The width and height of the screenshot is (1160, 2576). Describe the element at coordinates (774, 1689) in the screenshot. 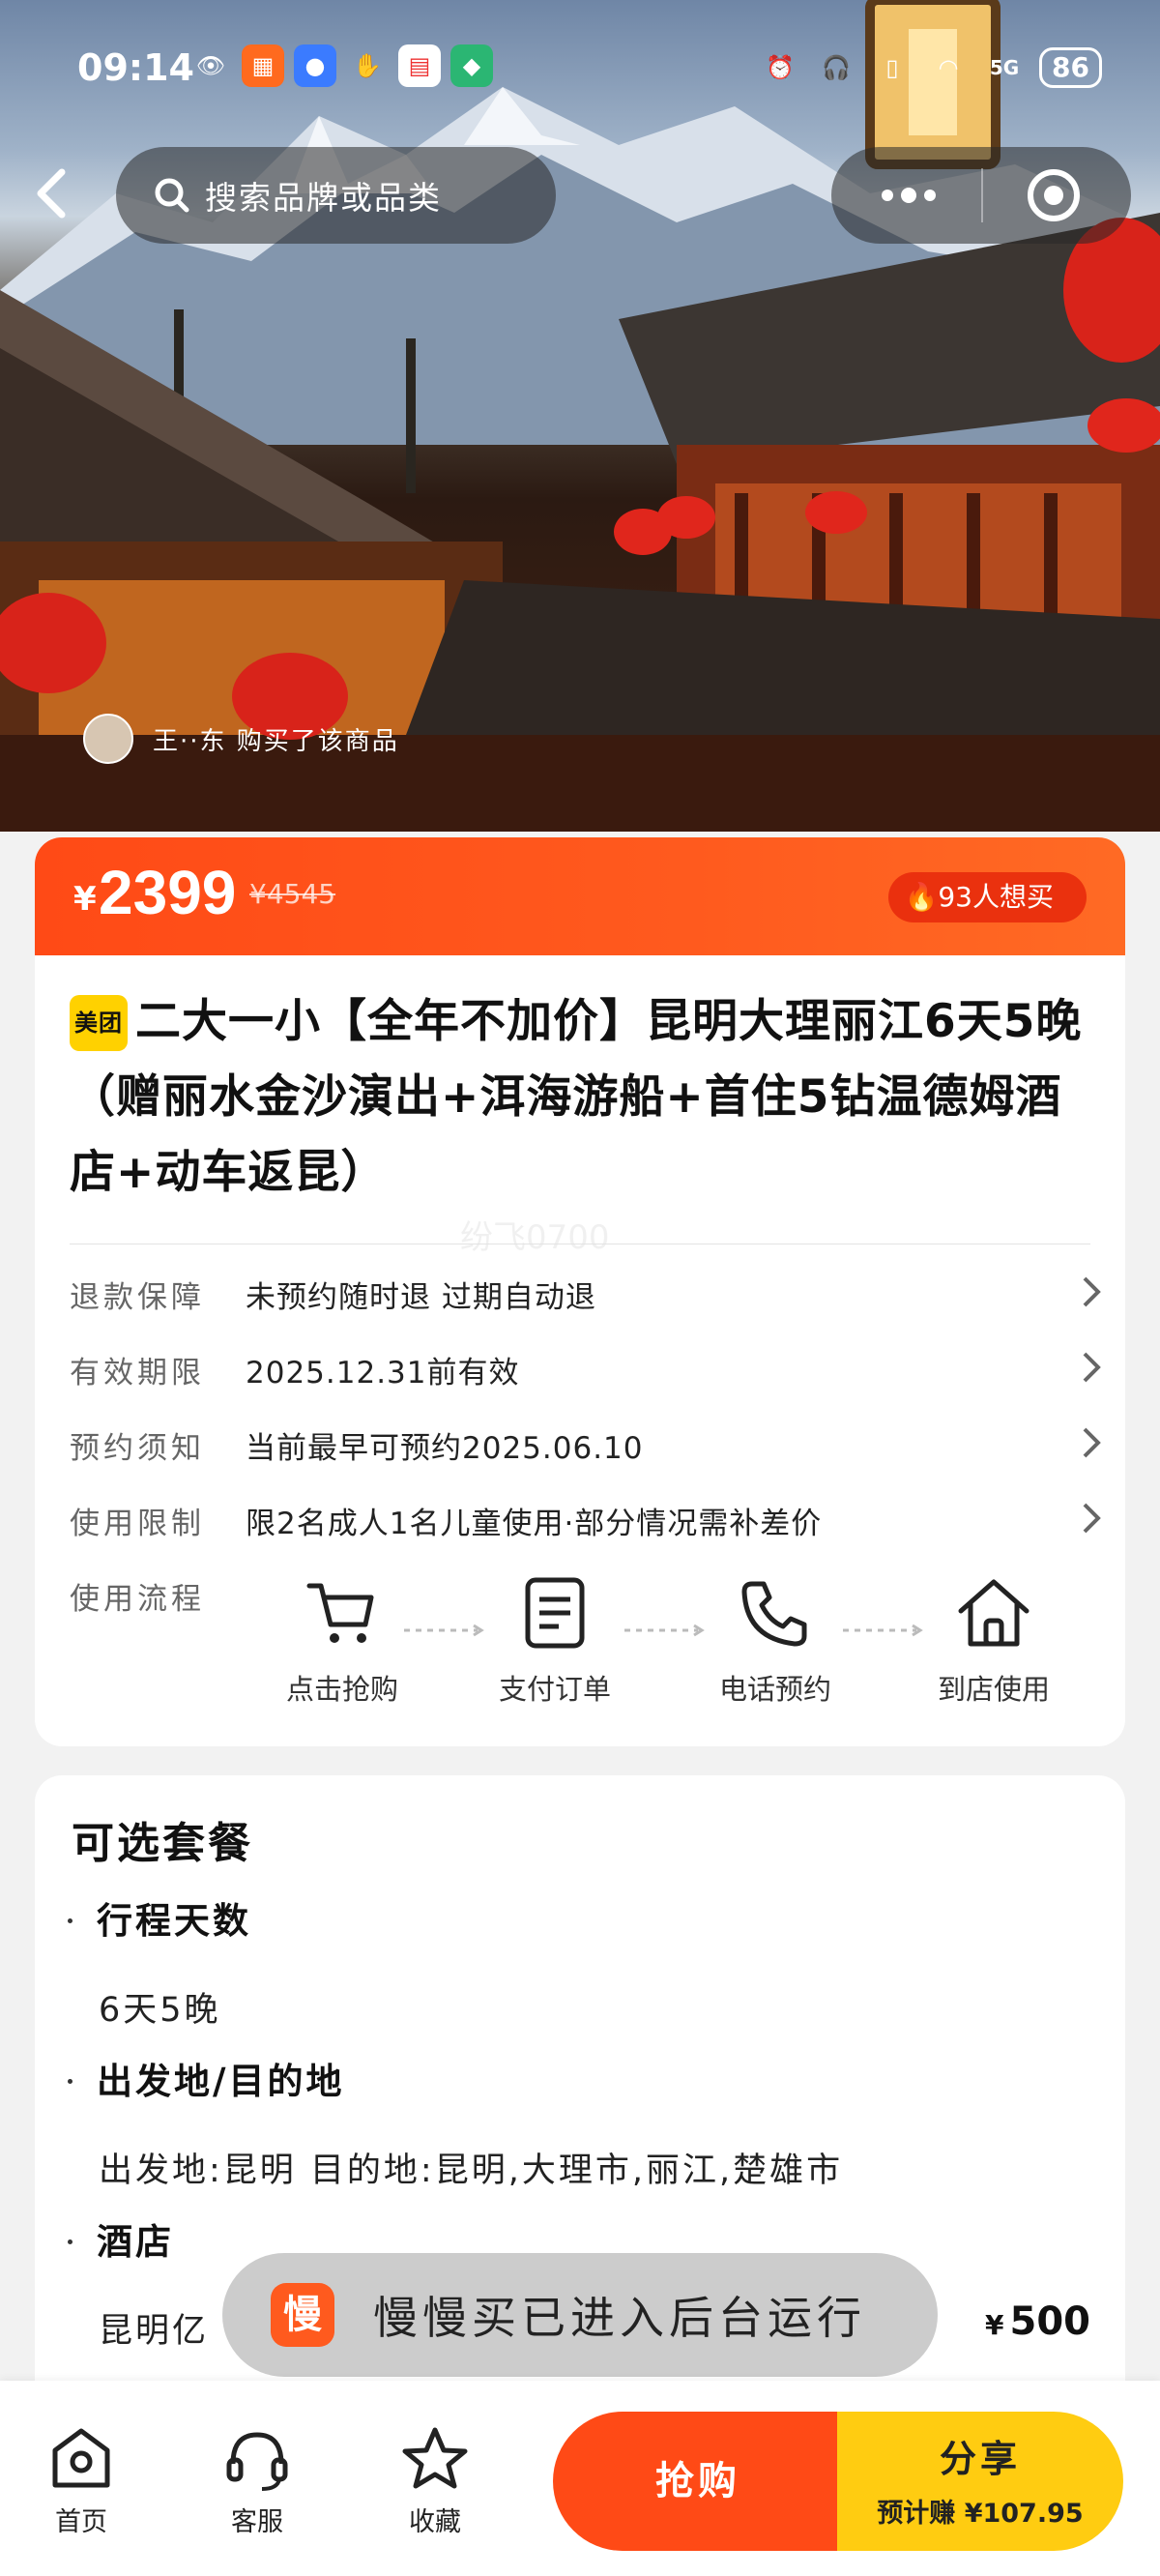

I see `flow-step-label: 电话预约` at that location.